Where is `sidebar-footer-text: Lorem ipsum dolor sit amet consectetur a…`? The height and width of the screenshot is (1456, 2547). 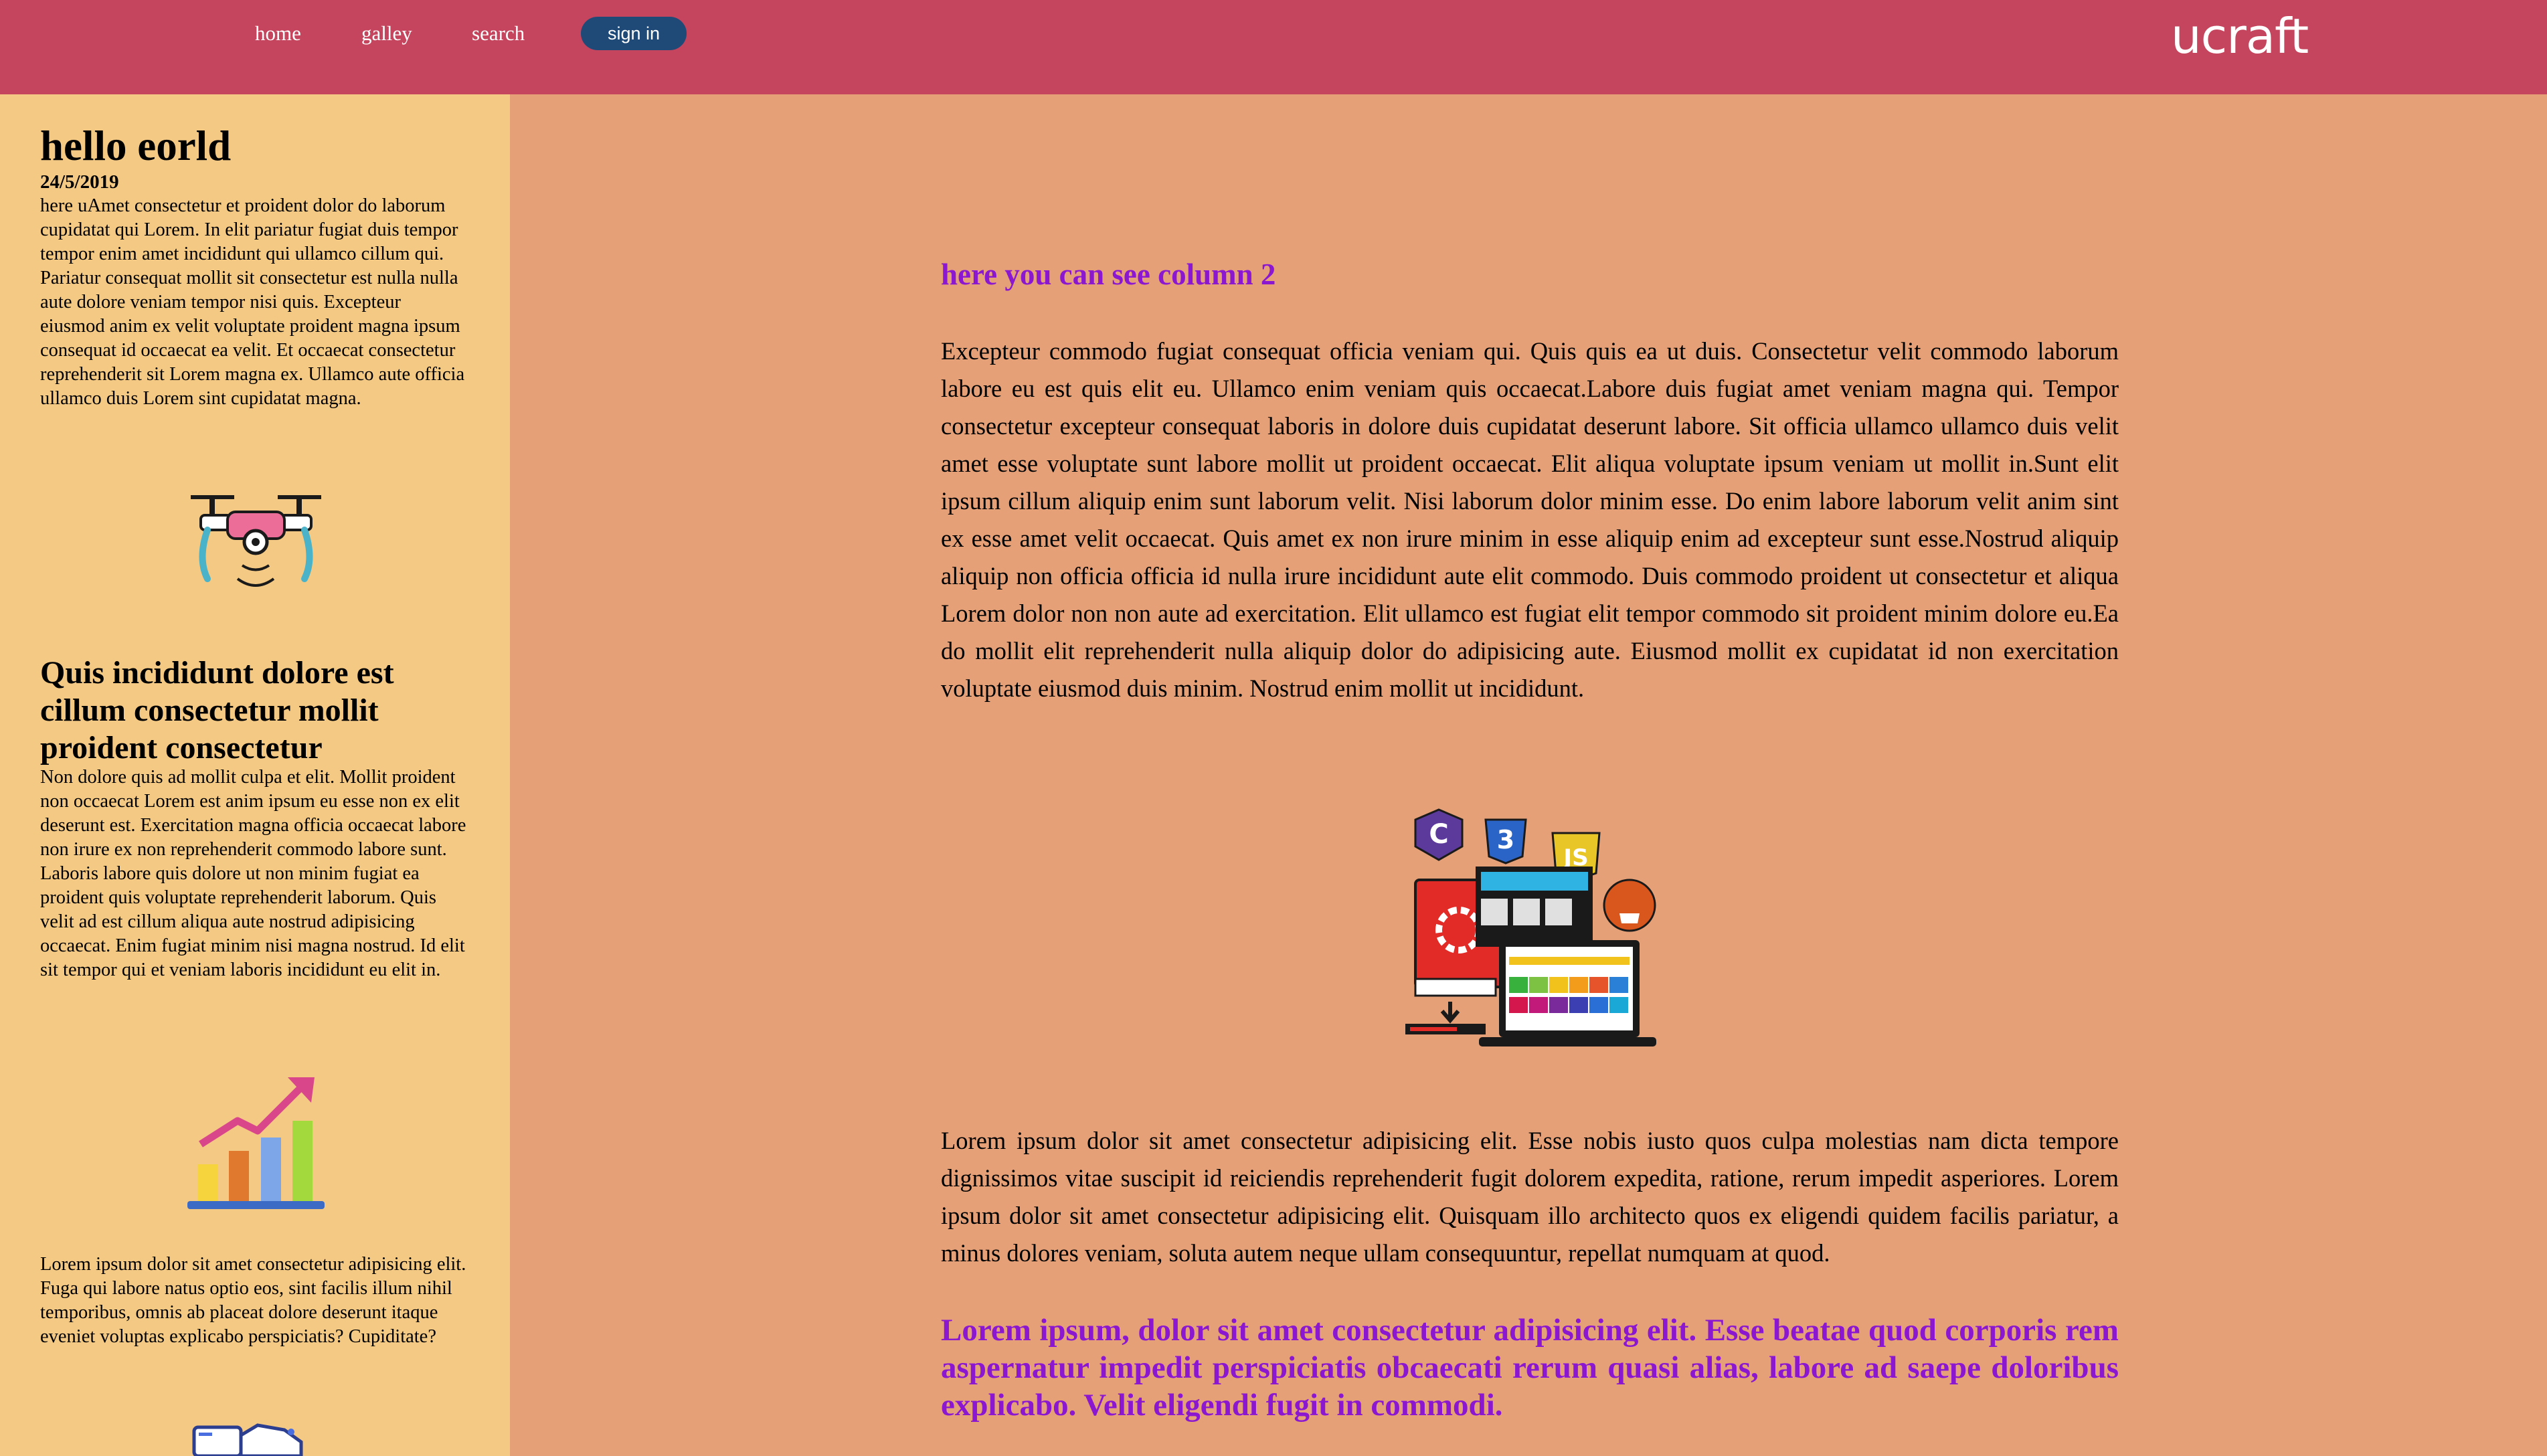 sidebar-footer-text: Lorem ipsum dolor sit amet consectetur a… is located at coordinates (253, 1300).